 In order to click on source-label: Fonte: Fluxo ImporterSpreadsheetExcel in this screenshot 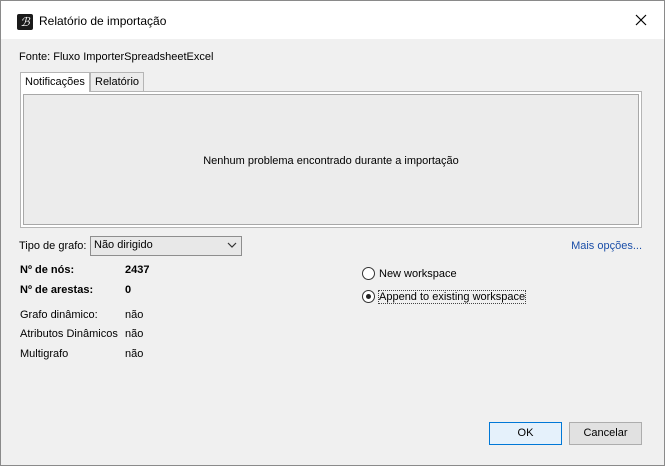, I will do `click(116, 57)`.